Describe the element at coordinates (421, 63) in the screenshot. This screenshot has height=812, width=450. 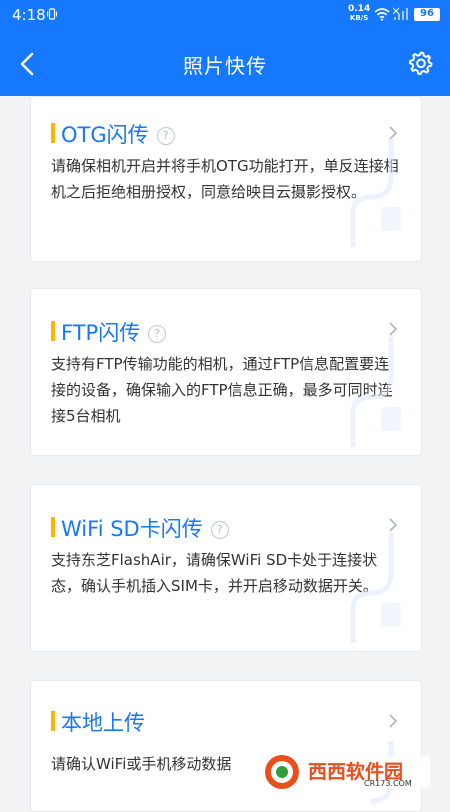
I see `gear-icon` at that location.